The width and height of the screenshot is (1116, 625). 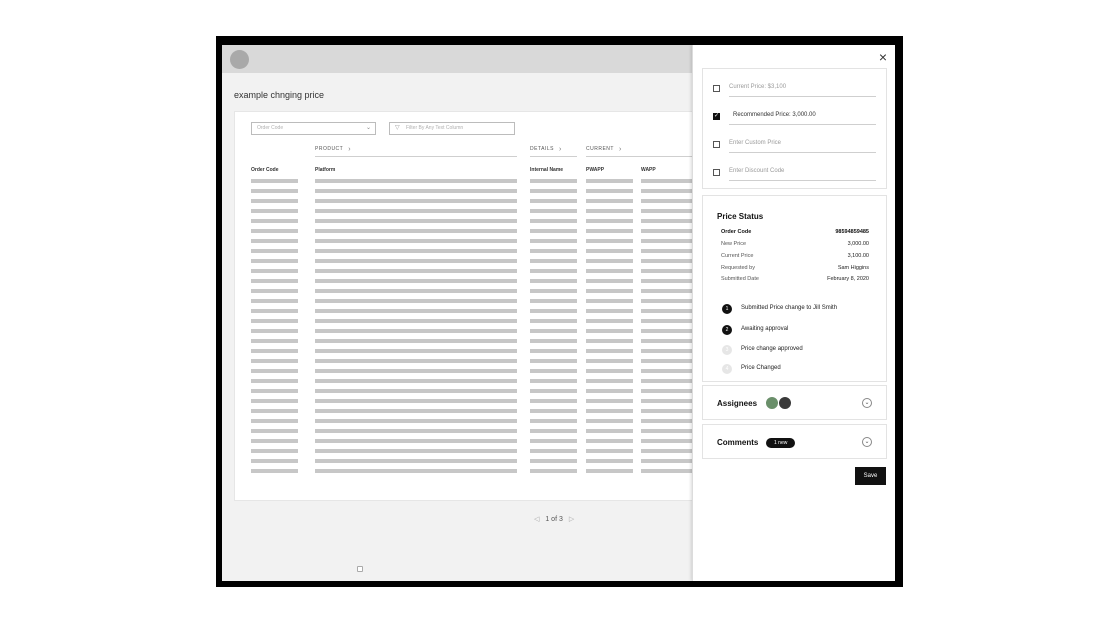 I want to click on user-avatar, so click(x=239, y=59).